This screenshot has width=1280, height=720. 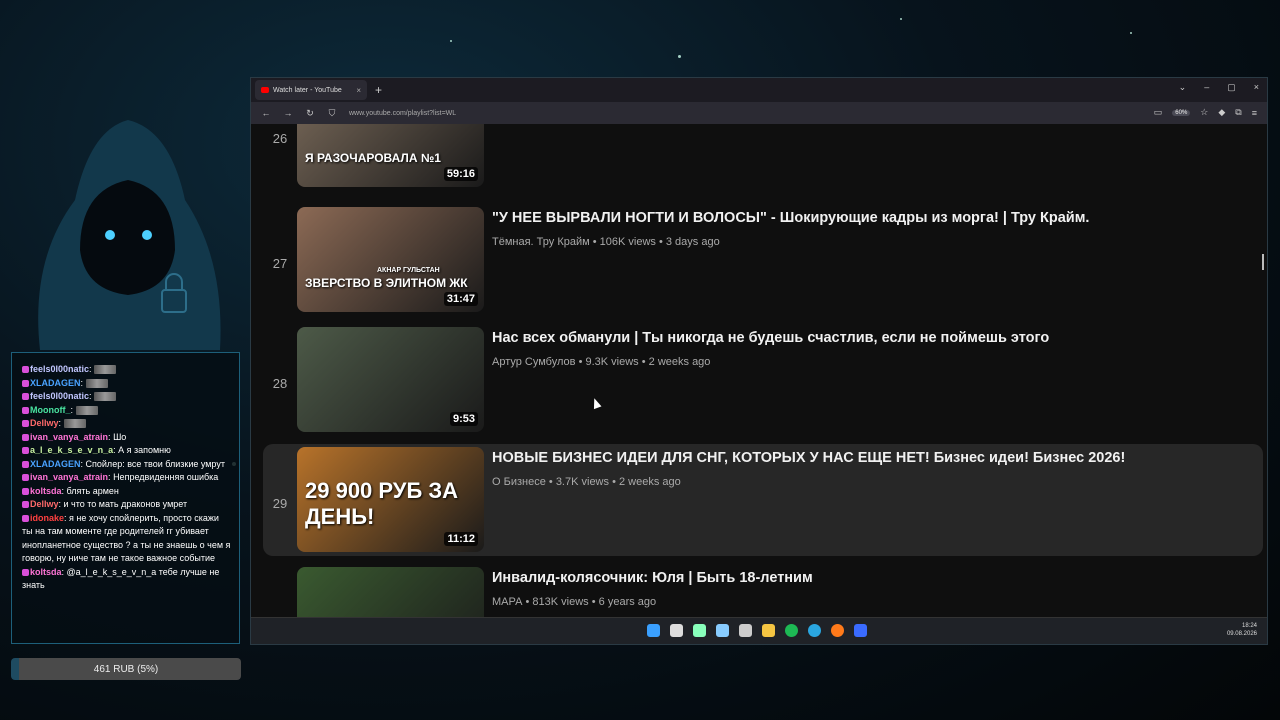 What do you see at coordinates (390, 593) in the screenshot?
I see `video-thumbnail: ВОНЮТ` at bounding box center [390, 593].